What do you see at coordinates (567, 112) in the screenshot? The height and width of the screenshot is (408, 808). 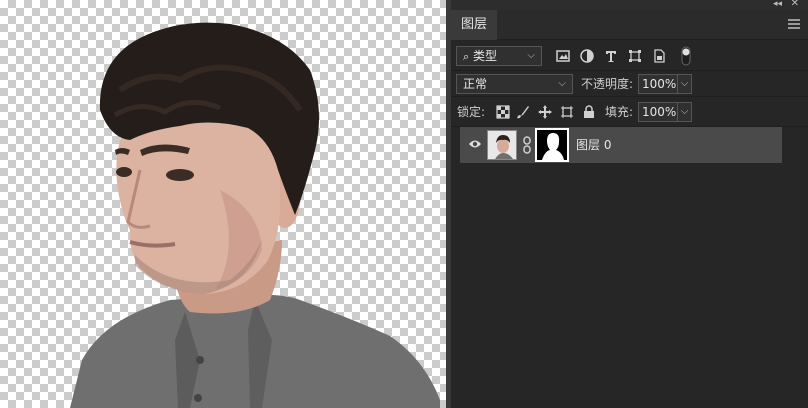 I see `lock-artboard-icon` at bounding box center [567, 112].